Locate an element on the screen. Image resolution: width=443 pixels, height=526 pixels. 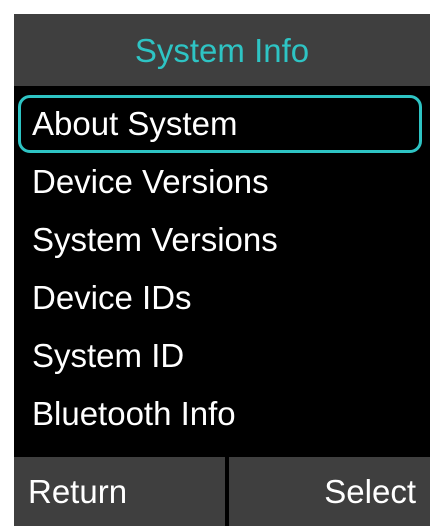
menu-item-system-versions: System Versions is located at coordinates (220, 240).